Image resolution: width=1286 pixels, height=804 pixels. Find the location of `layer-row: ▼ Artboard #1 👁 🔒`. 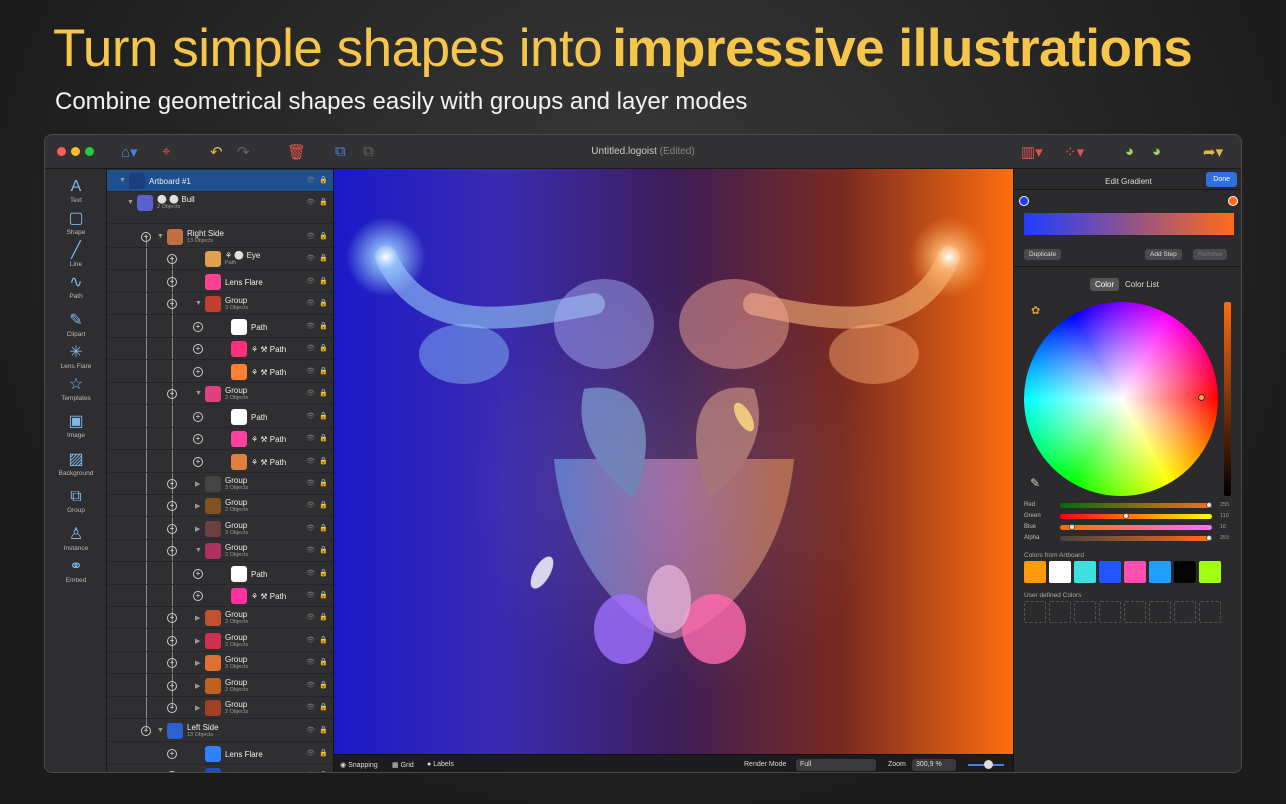

layer-row: ▼ Artboard #1 👁 🔒 is located at coordinates (220, 181).